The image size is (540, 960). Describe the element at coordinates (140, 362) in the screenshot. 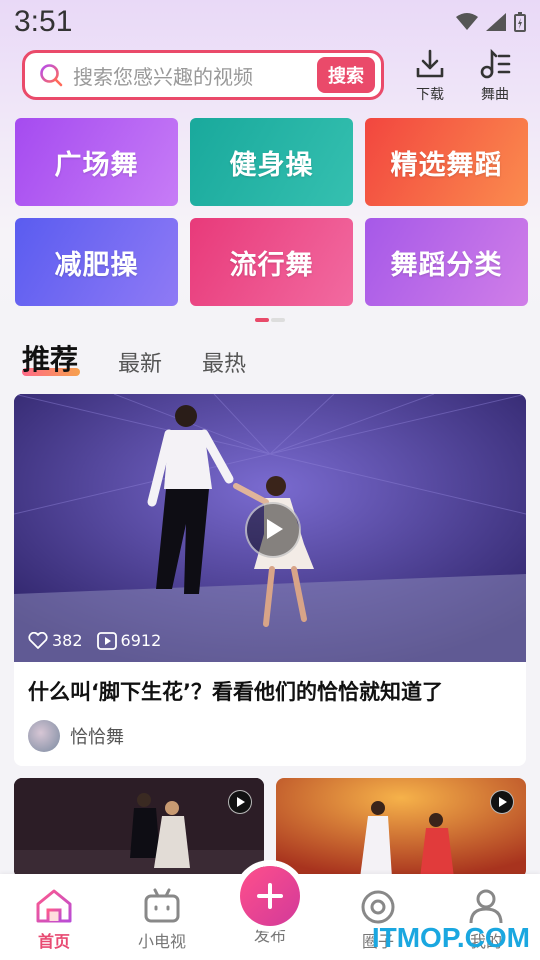

I see `tab-latest: 最新` at that location.